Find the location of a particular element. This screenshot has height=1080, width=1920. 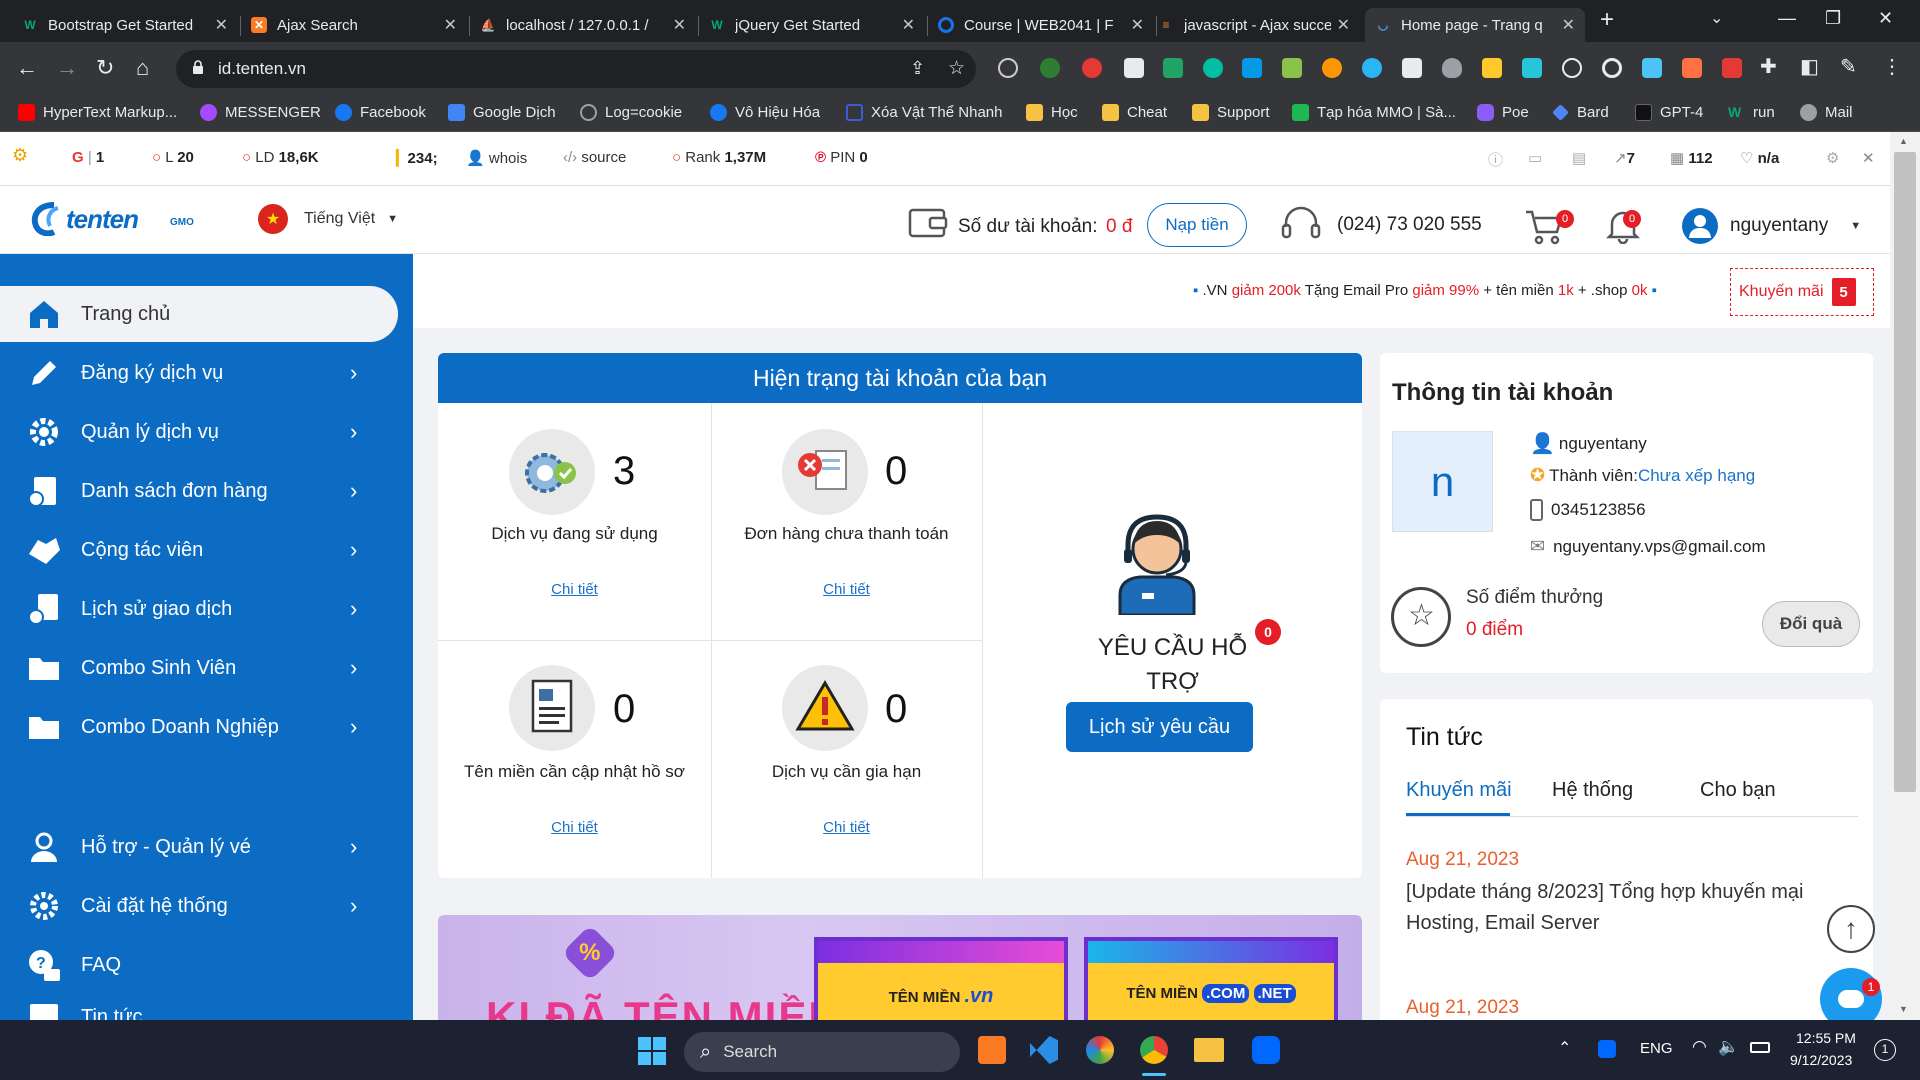

extension-compass-icon is located at coordinates (1008, 68).